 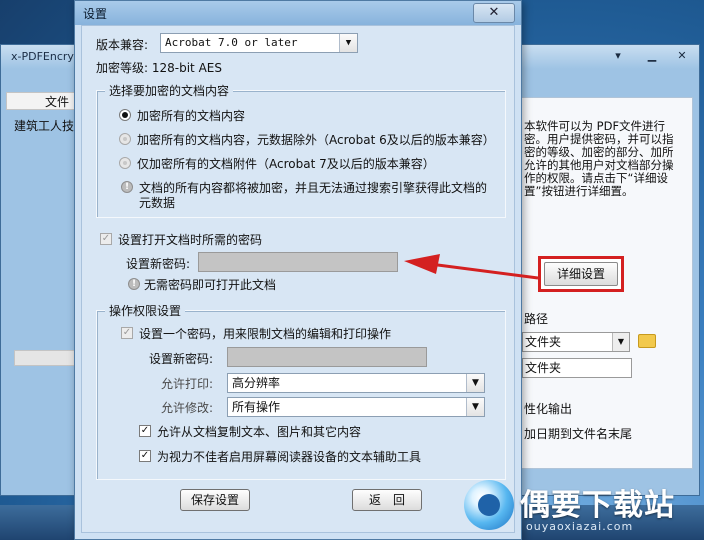 I want to click on horizontal-scrollbar, so click(x=46, y=358).